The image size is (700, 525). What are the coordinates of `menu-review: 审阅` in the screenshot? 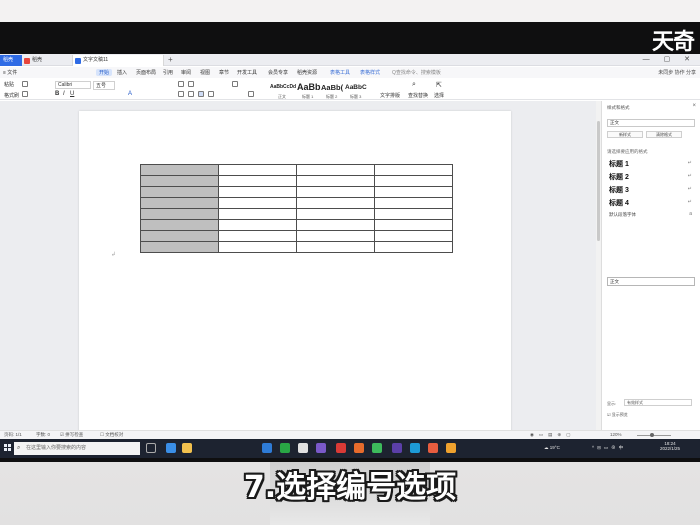 It's located at (186, 72).